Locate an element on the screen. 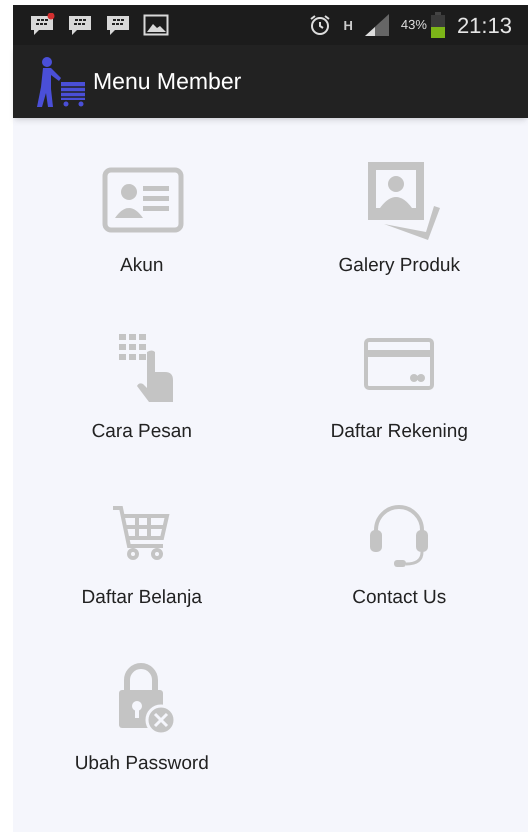 The image size is (528, 832). menu-item: Galery Produk is located at coordinates (399, 229).